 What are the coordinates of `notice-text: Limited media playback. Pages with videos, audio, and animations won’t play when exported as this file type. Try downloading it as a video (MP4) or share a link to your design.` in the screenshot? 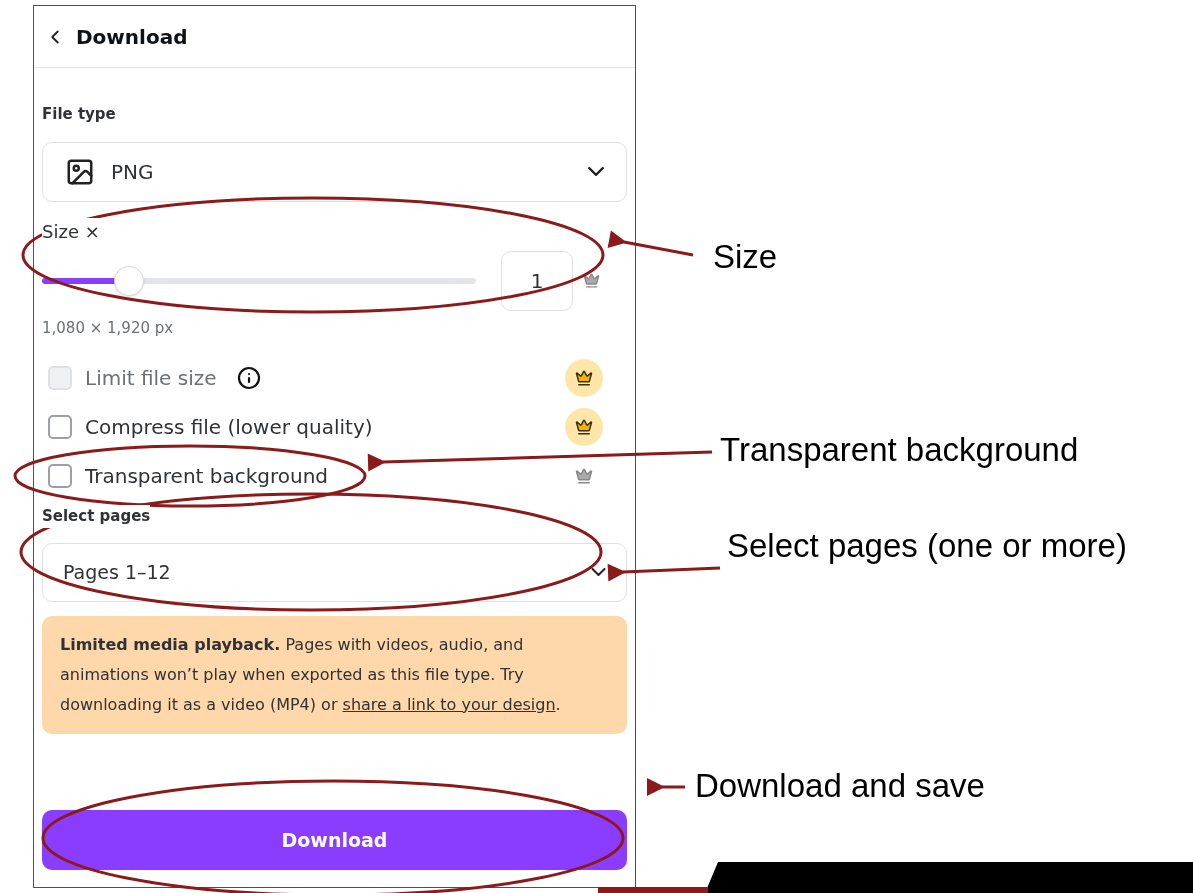 It's located at (311, 674).